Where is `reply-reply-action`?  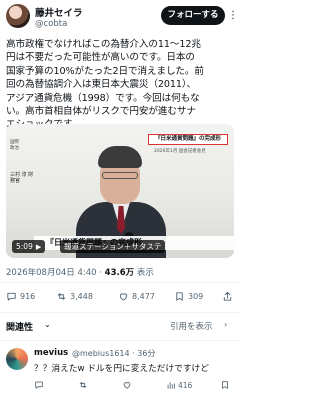
reply-reply-action is located at coordinates (40, 385).